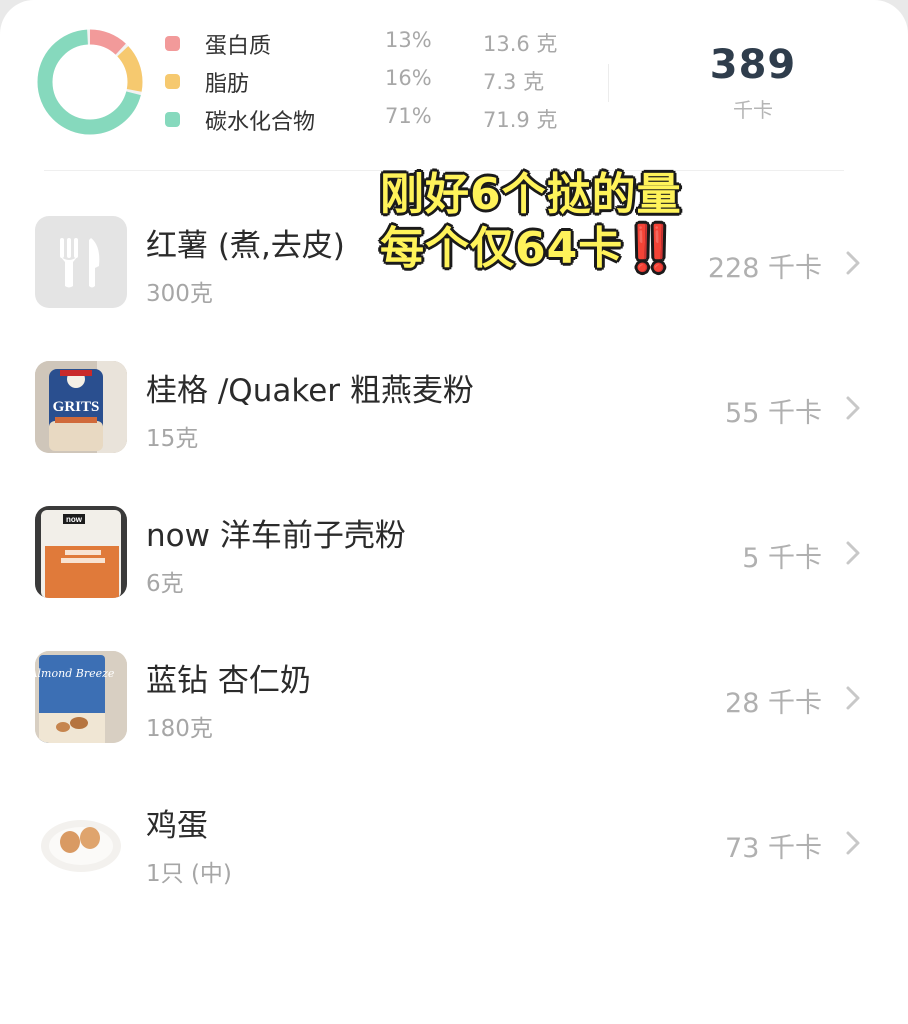 Image resolution: width=908 pixels, height=1024 pixels. Describe the element at coordinates (228, 681) in the screenshot. I see `food-name: 蓝钻 杏仁奶` at that location.